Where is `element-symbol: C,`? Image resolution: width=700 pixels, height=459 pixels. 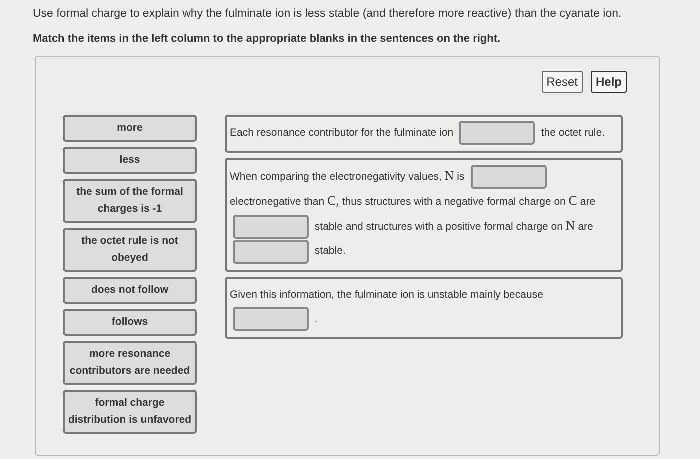
element-symbol: C, is located at coordinates (334, 200).